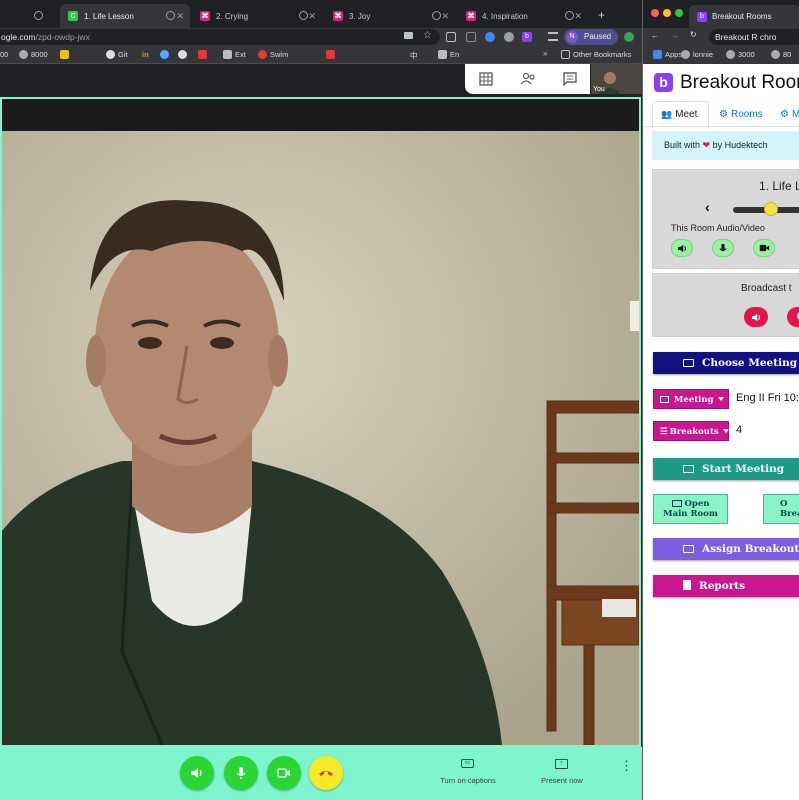 The image size is (799, 800). Describe the element at coordinates (197, 773) in the screenshot. I see `speaker-button` at that location.